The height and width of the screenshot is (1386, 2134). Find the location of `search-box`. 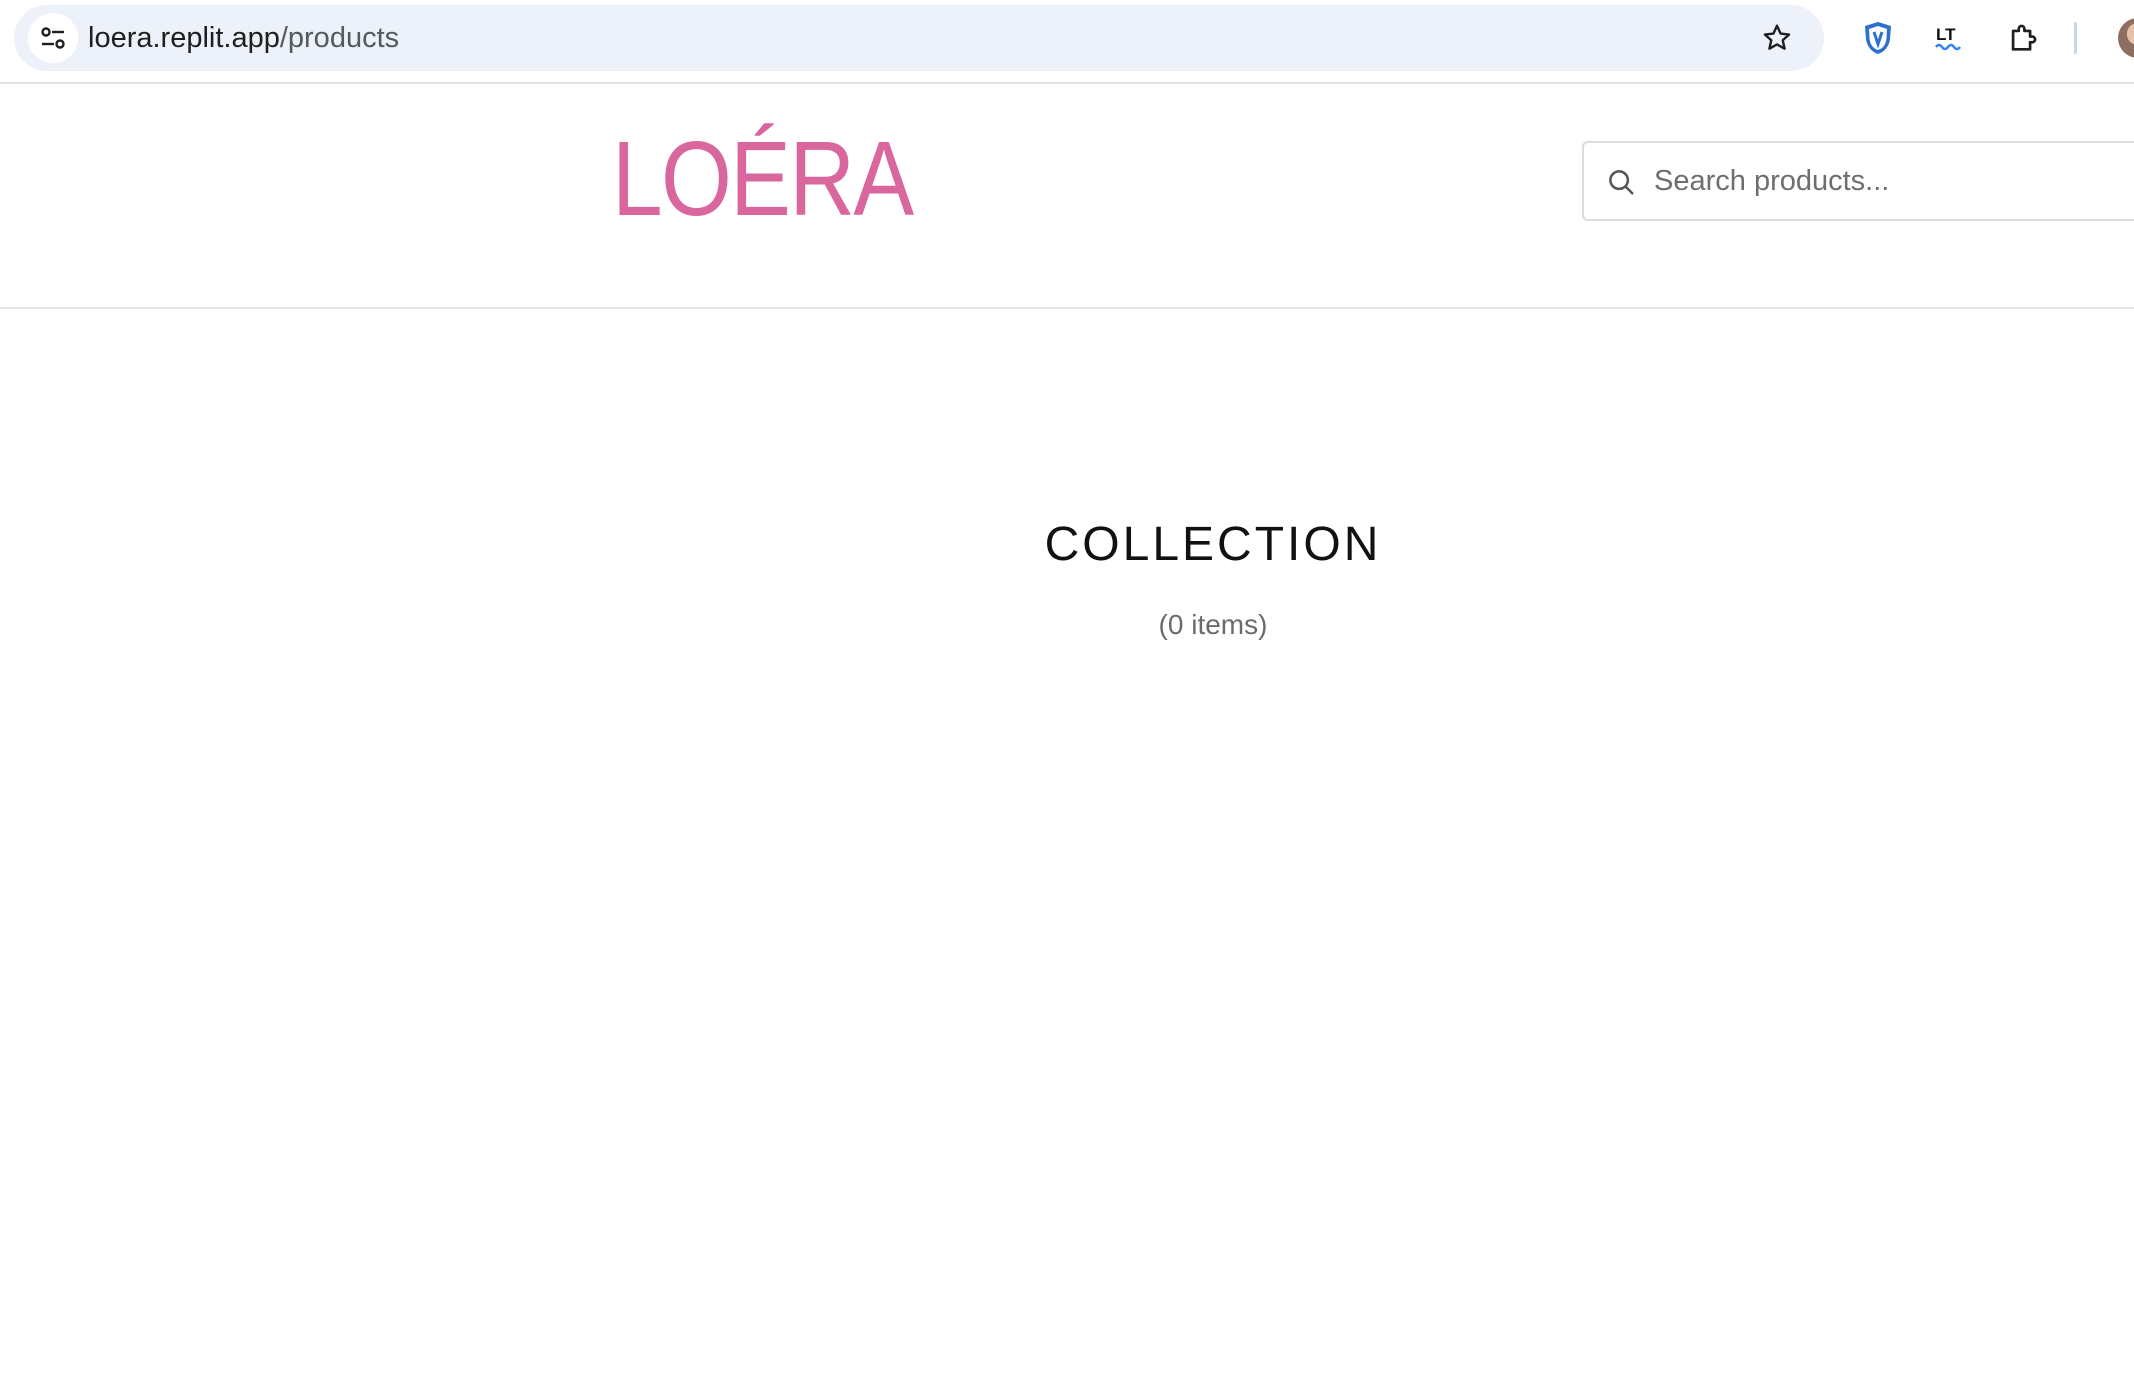

search-box is located at coordinates (1858, 181).